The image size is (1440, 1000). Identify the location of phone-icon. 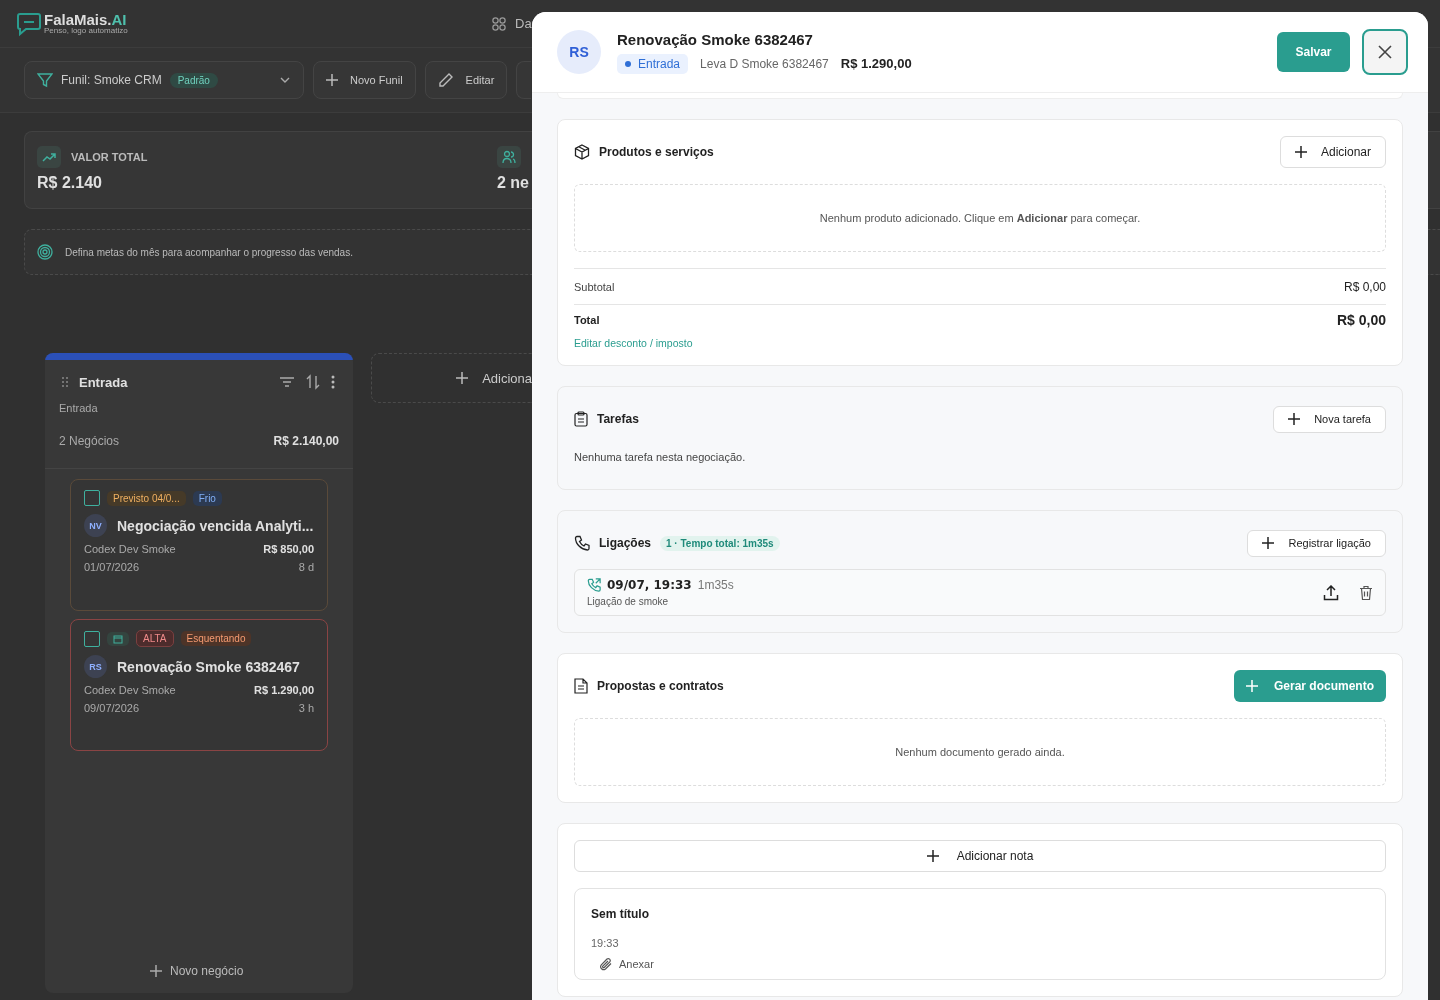
(582, 543).